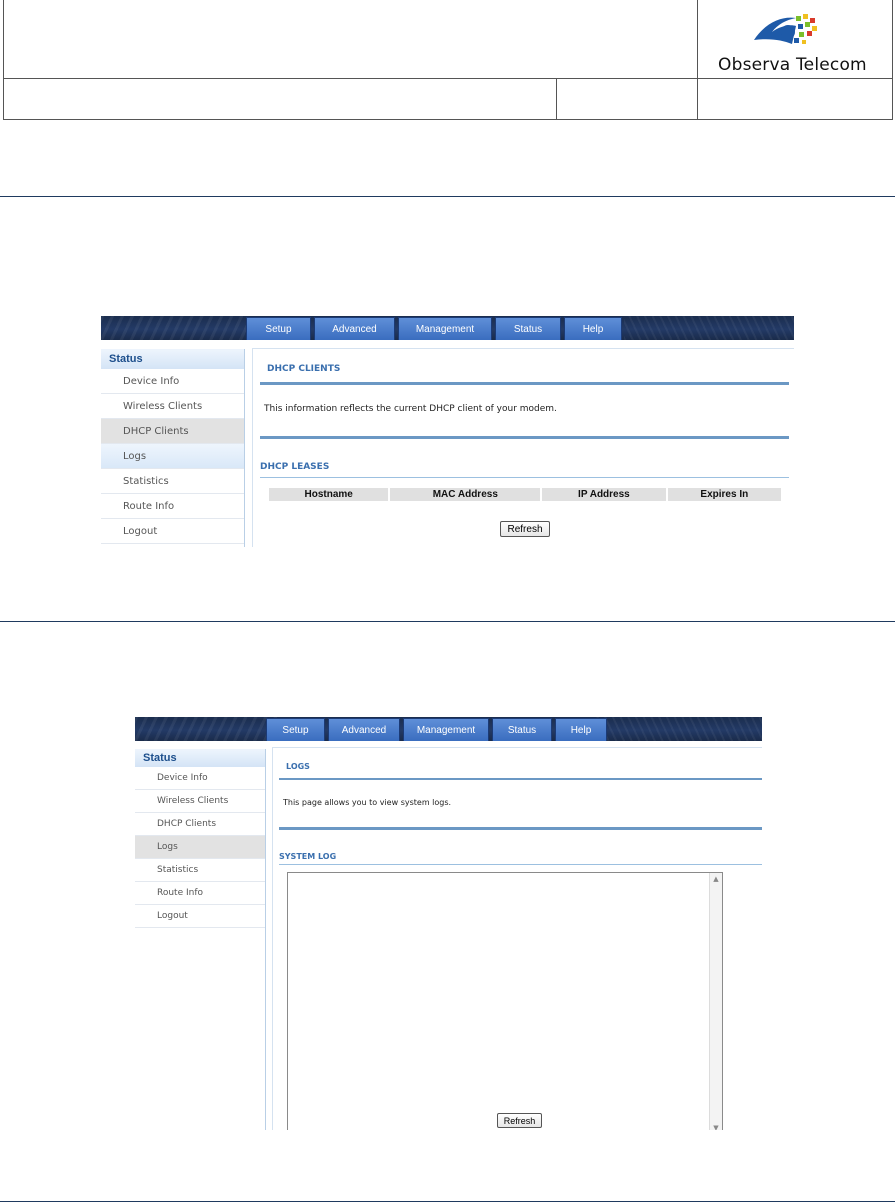 The height and width of the screenshot is (1204, 895). I want to click on column-ip-address: IP Address, so click(604, 494).